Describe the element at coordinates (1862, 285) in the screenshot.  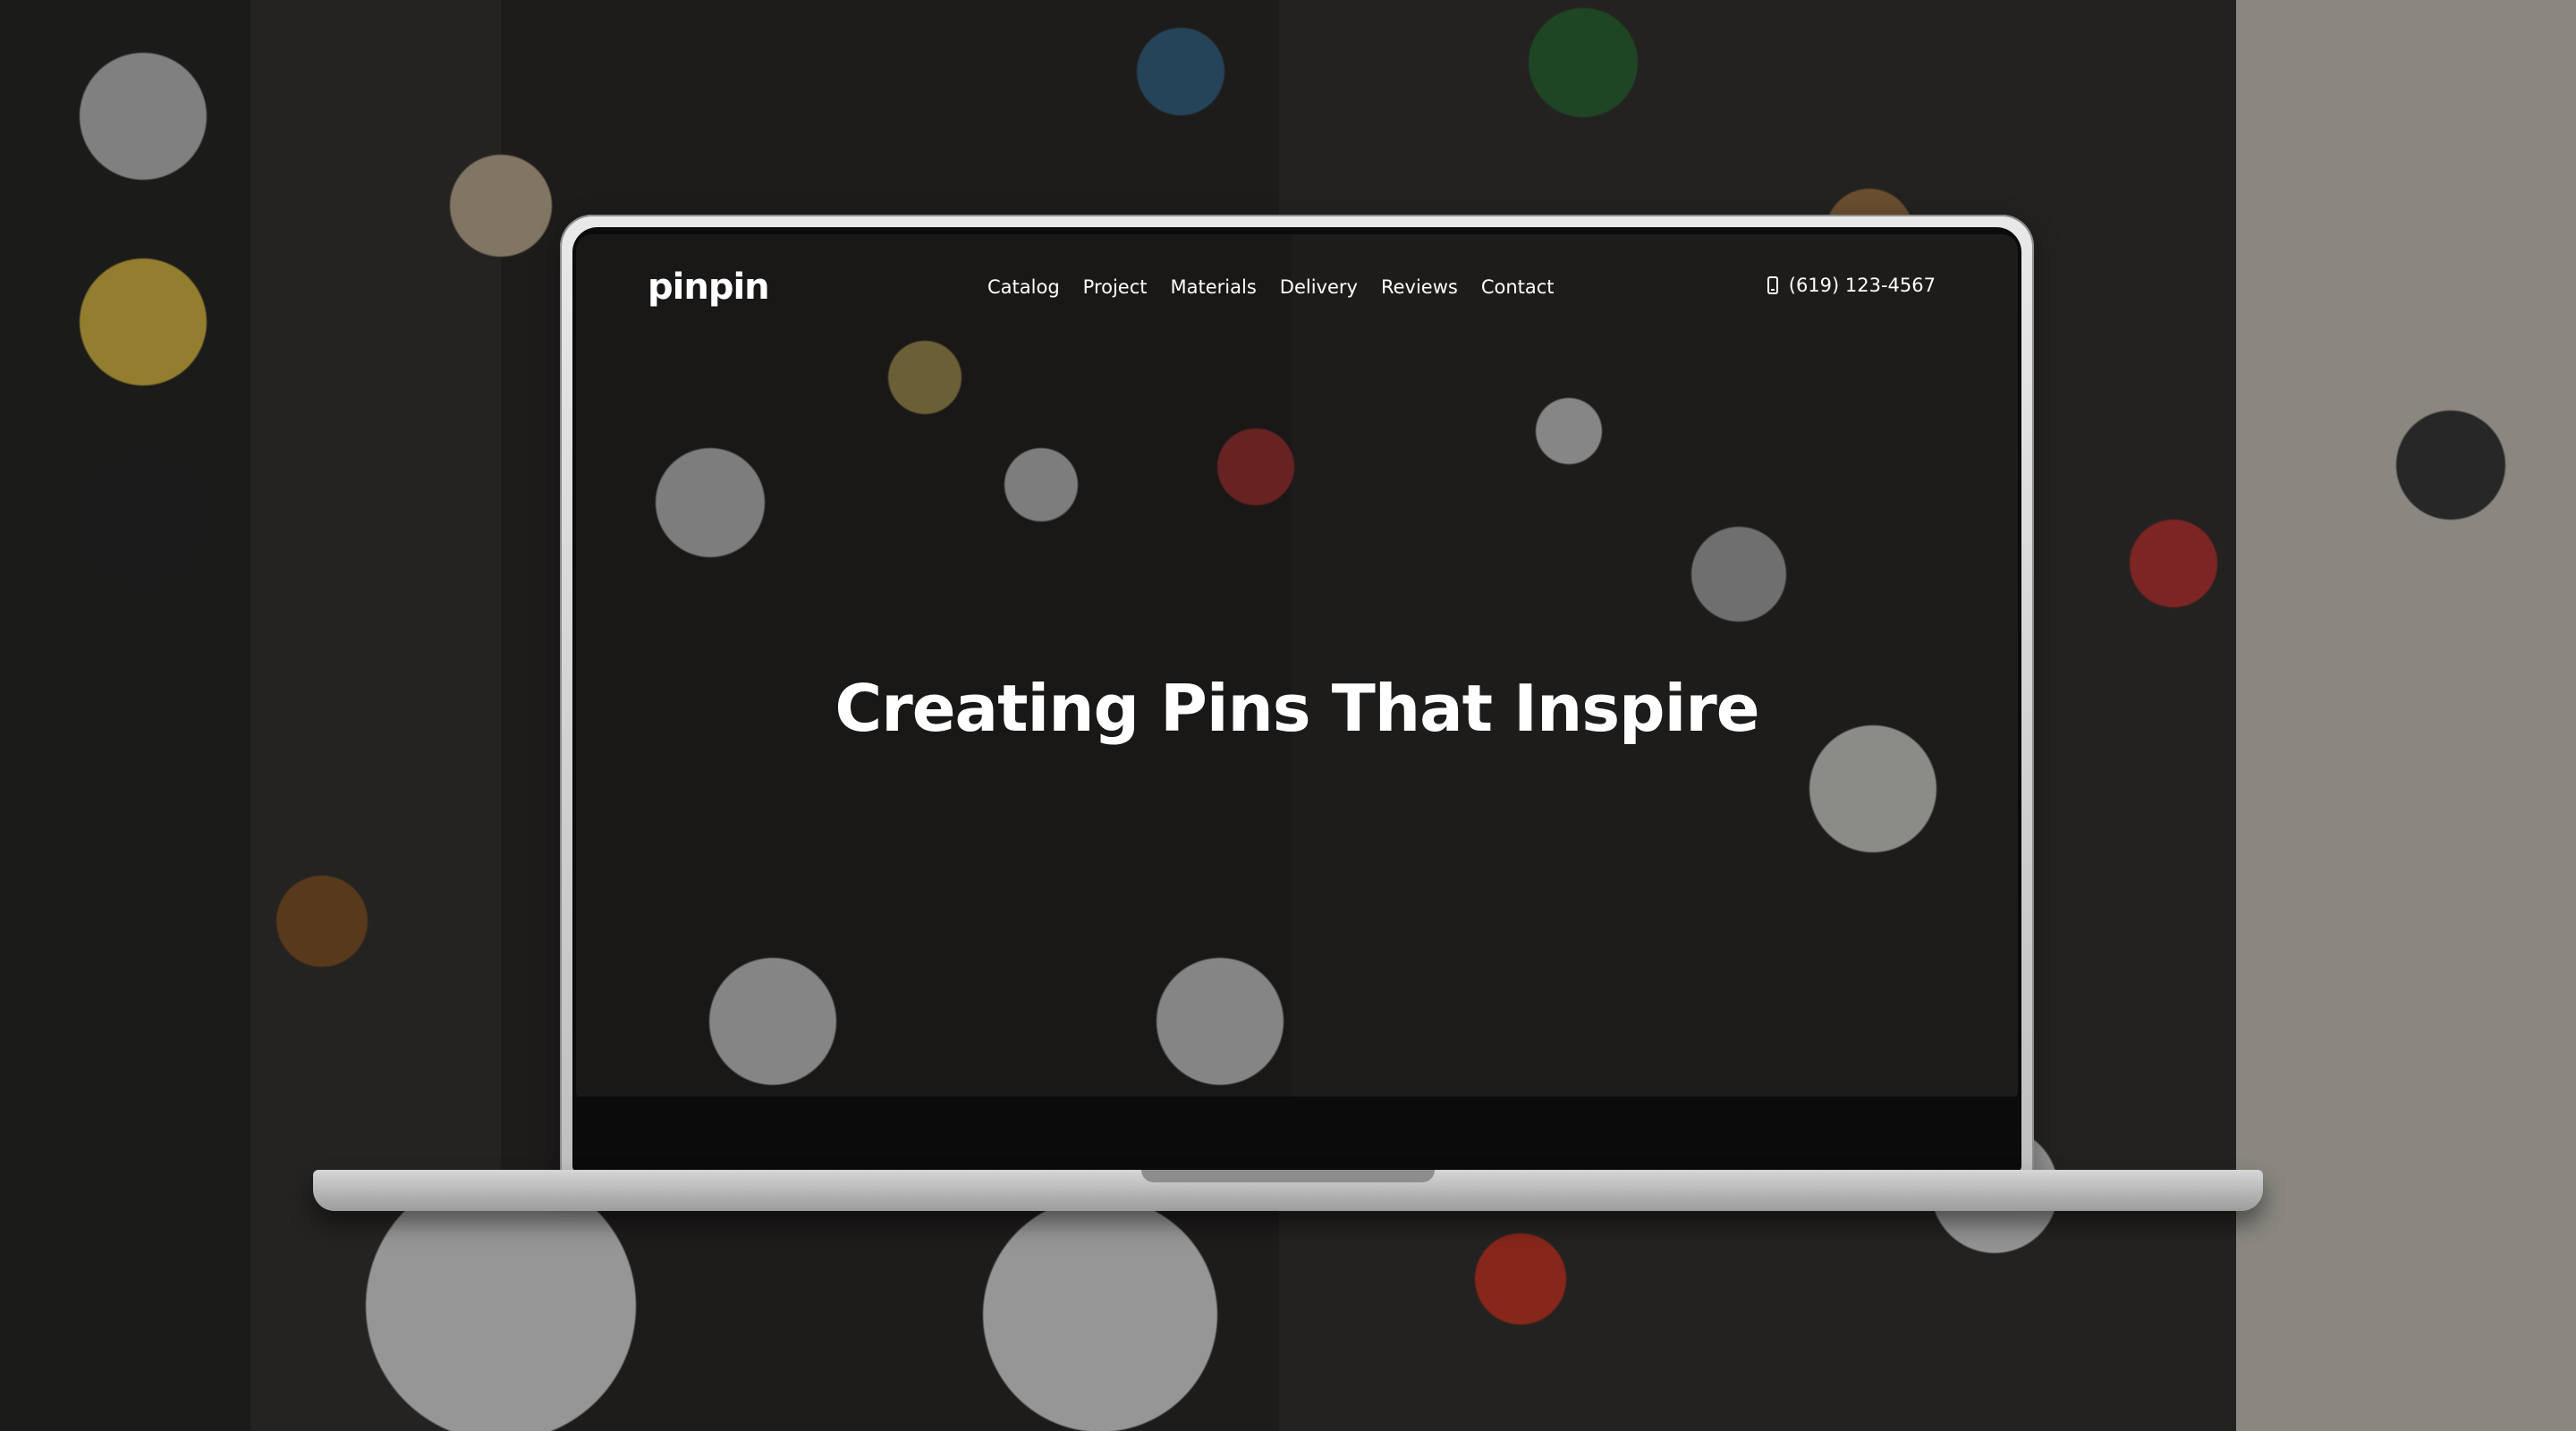
I see `phone-number: (619) 123-4567` at that location.